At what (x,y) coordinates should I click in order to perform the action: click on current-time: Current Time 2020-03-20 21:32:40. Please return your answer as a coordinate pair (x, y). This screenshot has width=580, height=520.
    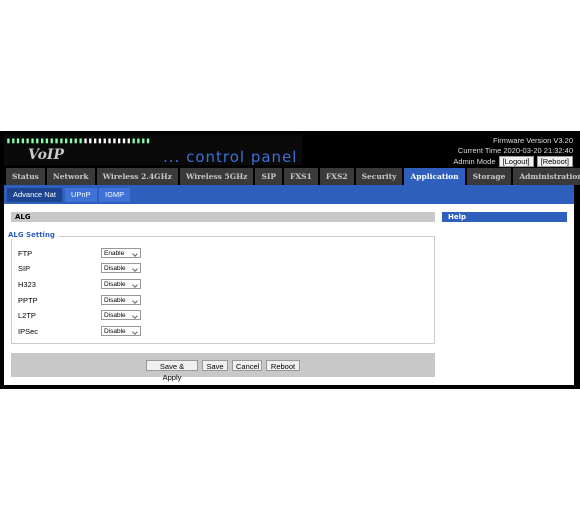
    Looking at the image, I should click on (515, 150).